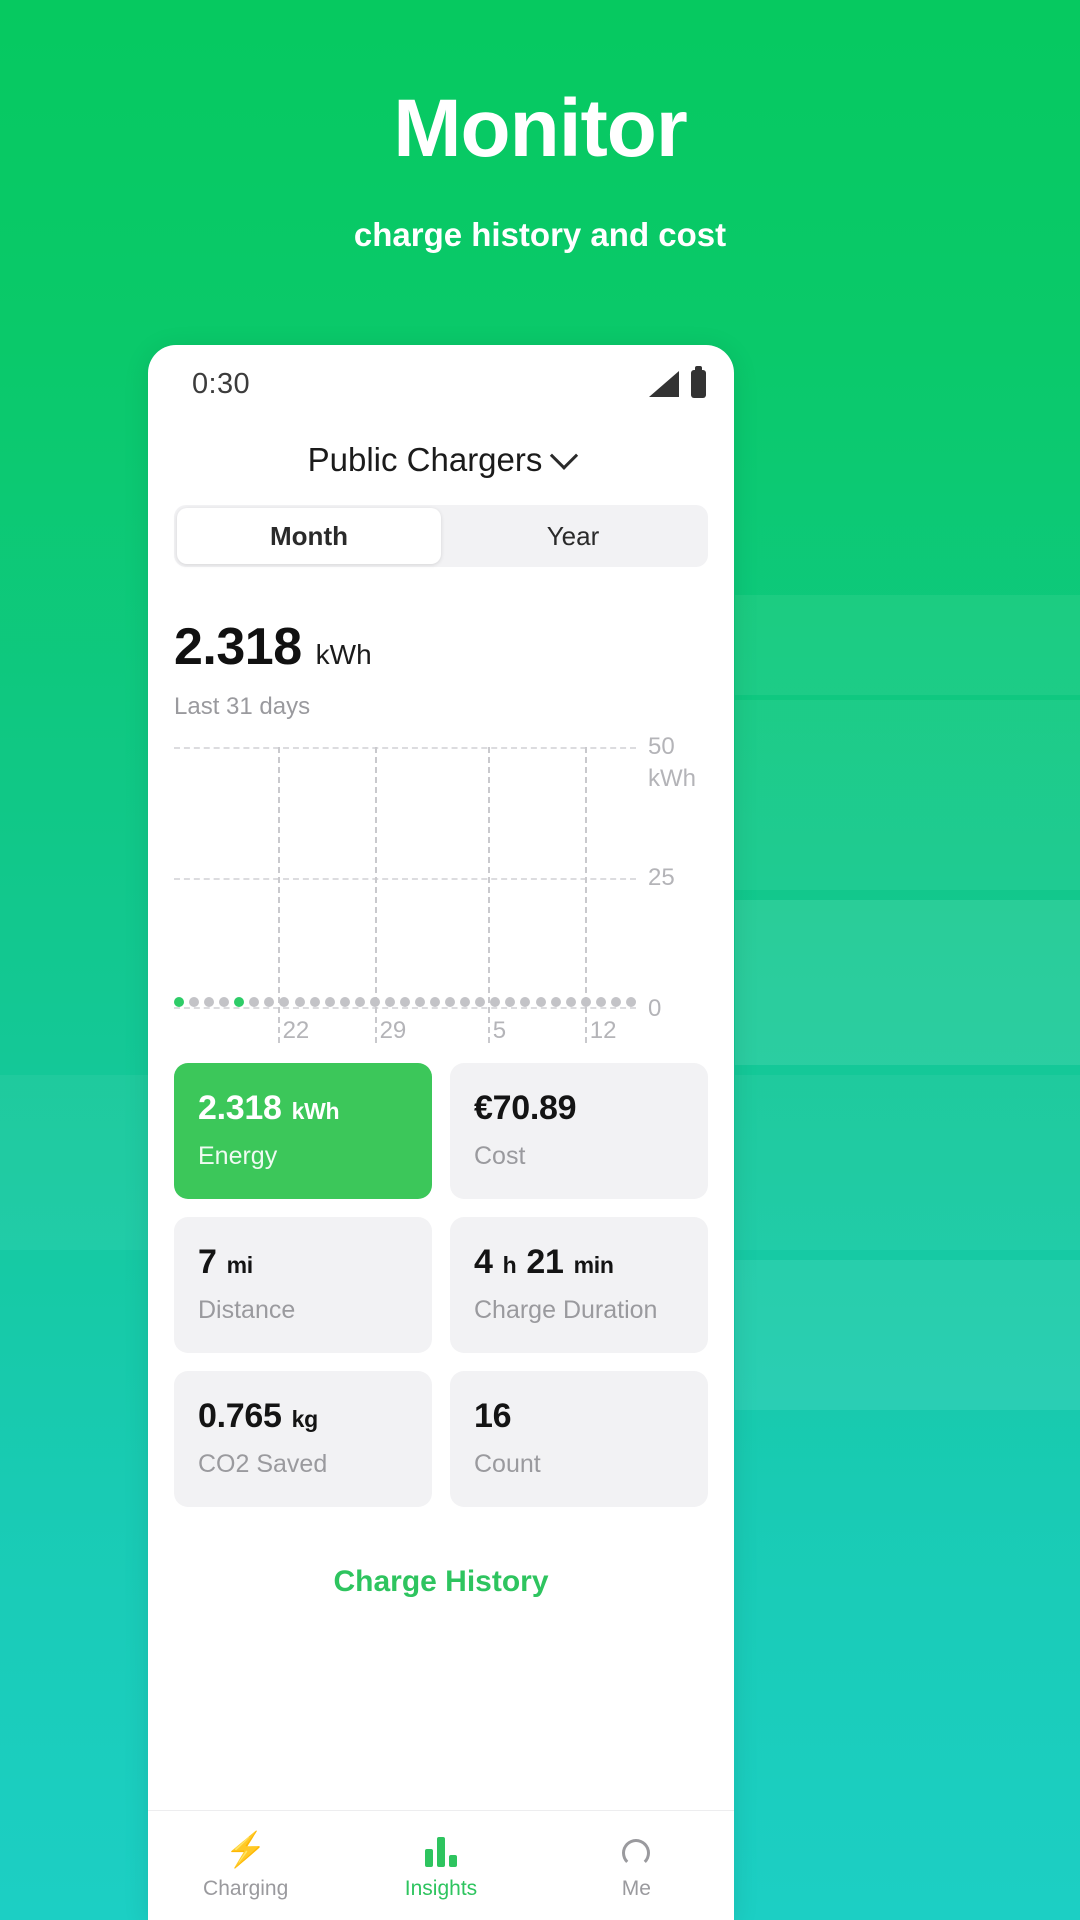 The height and width of the screenshot is (1920, 1080). What do you see at coordinates (525, 1108) in the screenshot?
I see `stat-value: €70.89` at bounding box center [525, 1108].